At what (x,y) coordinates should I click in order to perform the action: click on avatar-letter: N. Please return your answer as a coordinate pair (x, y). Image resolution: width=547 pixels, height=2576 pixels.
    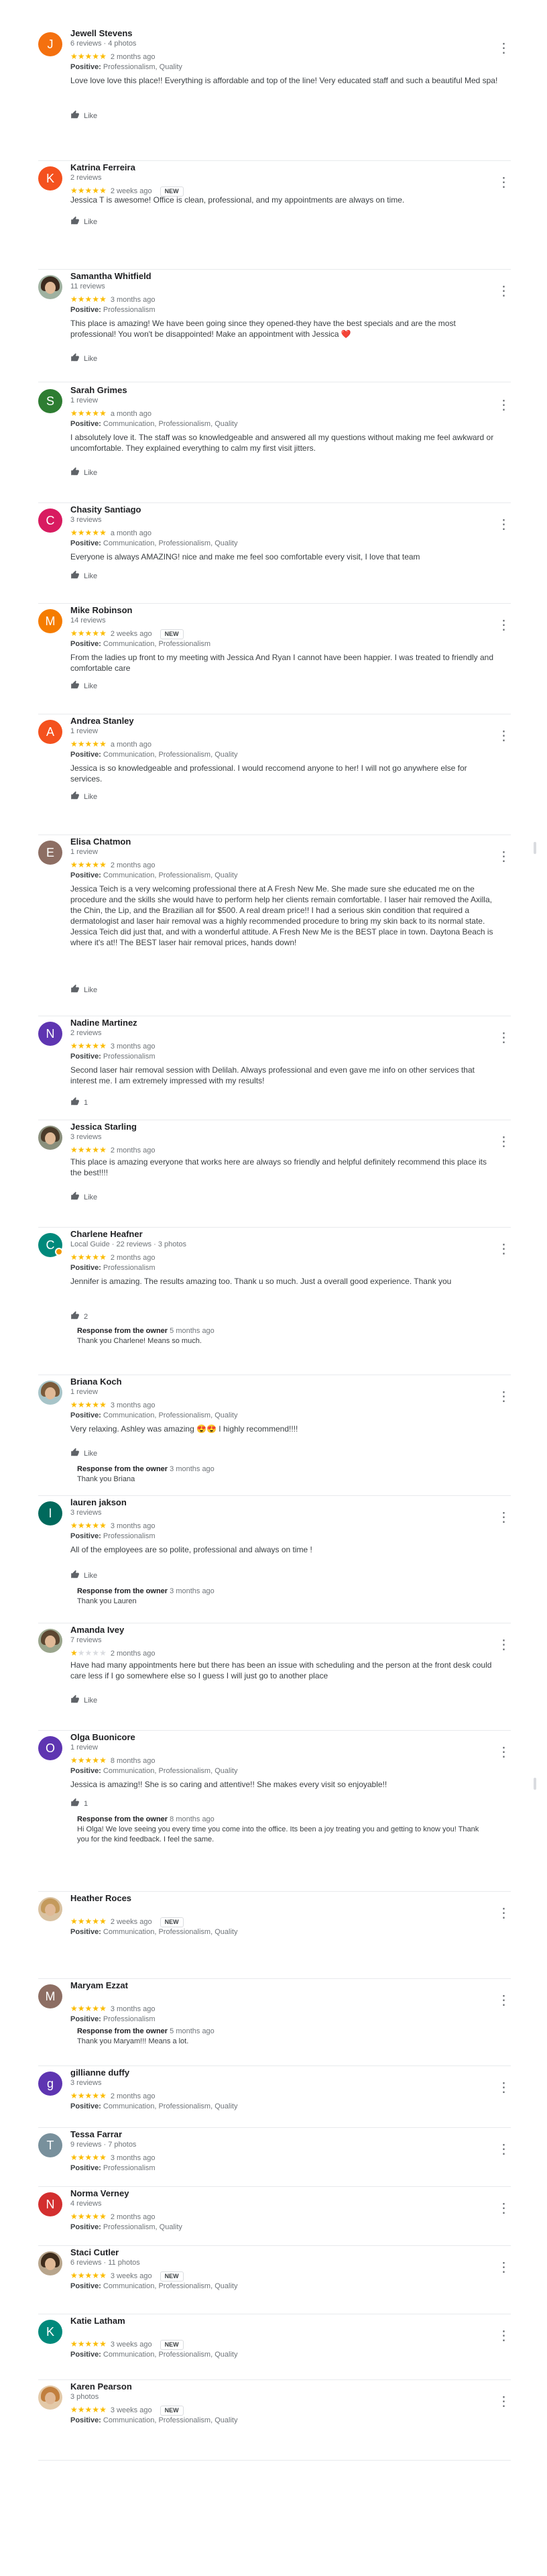
    Looking at the image, I should click on (50, 2204).